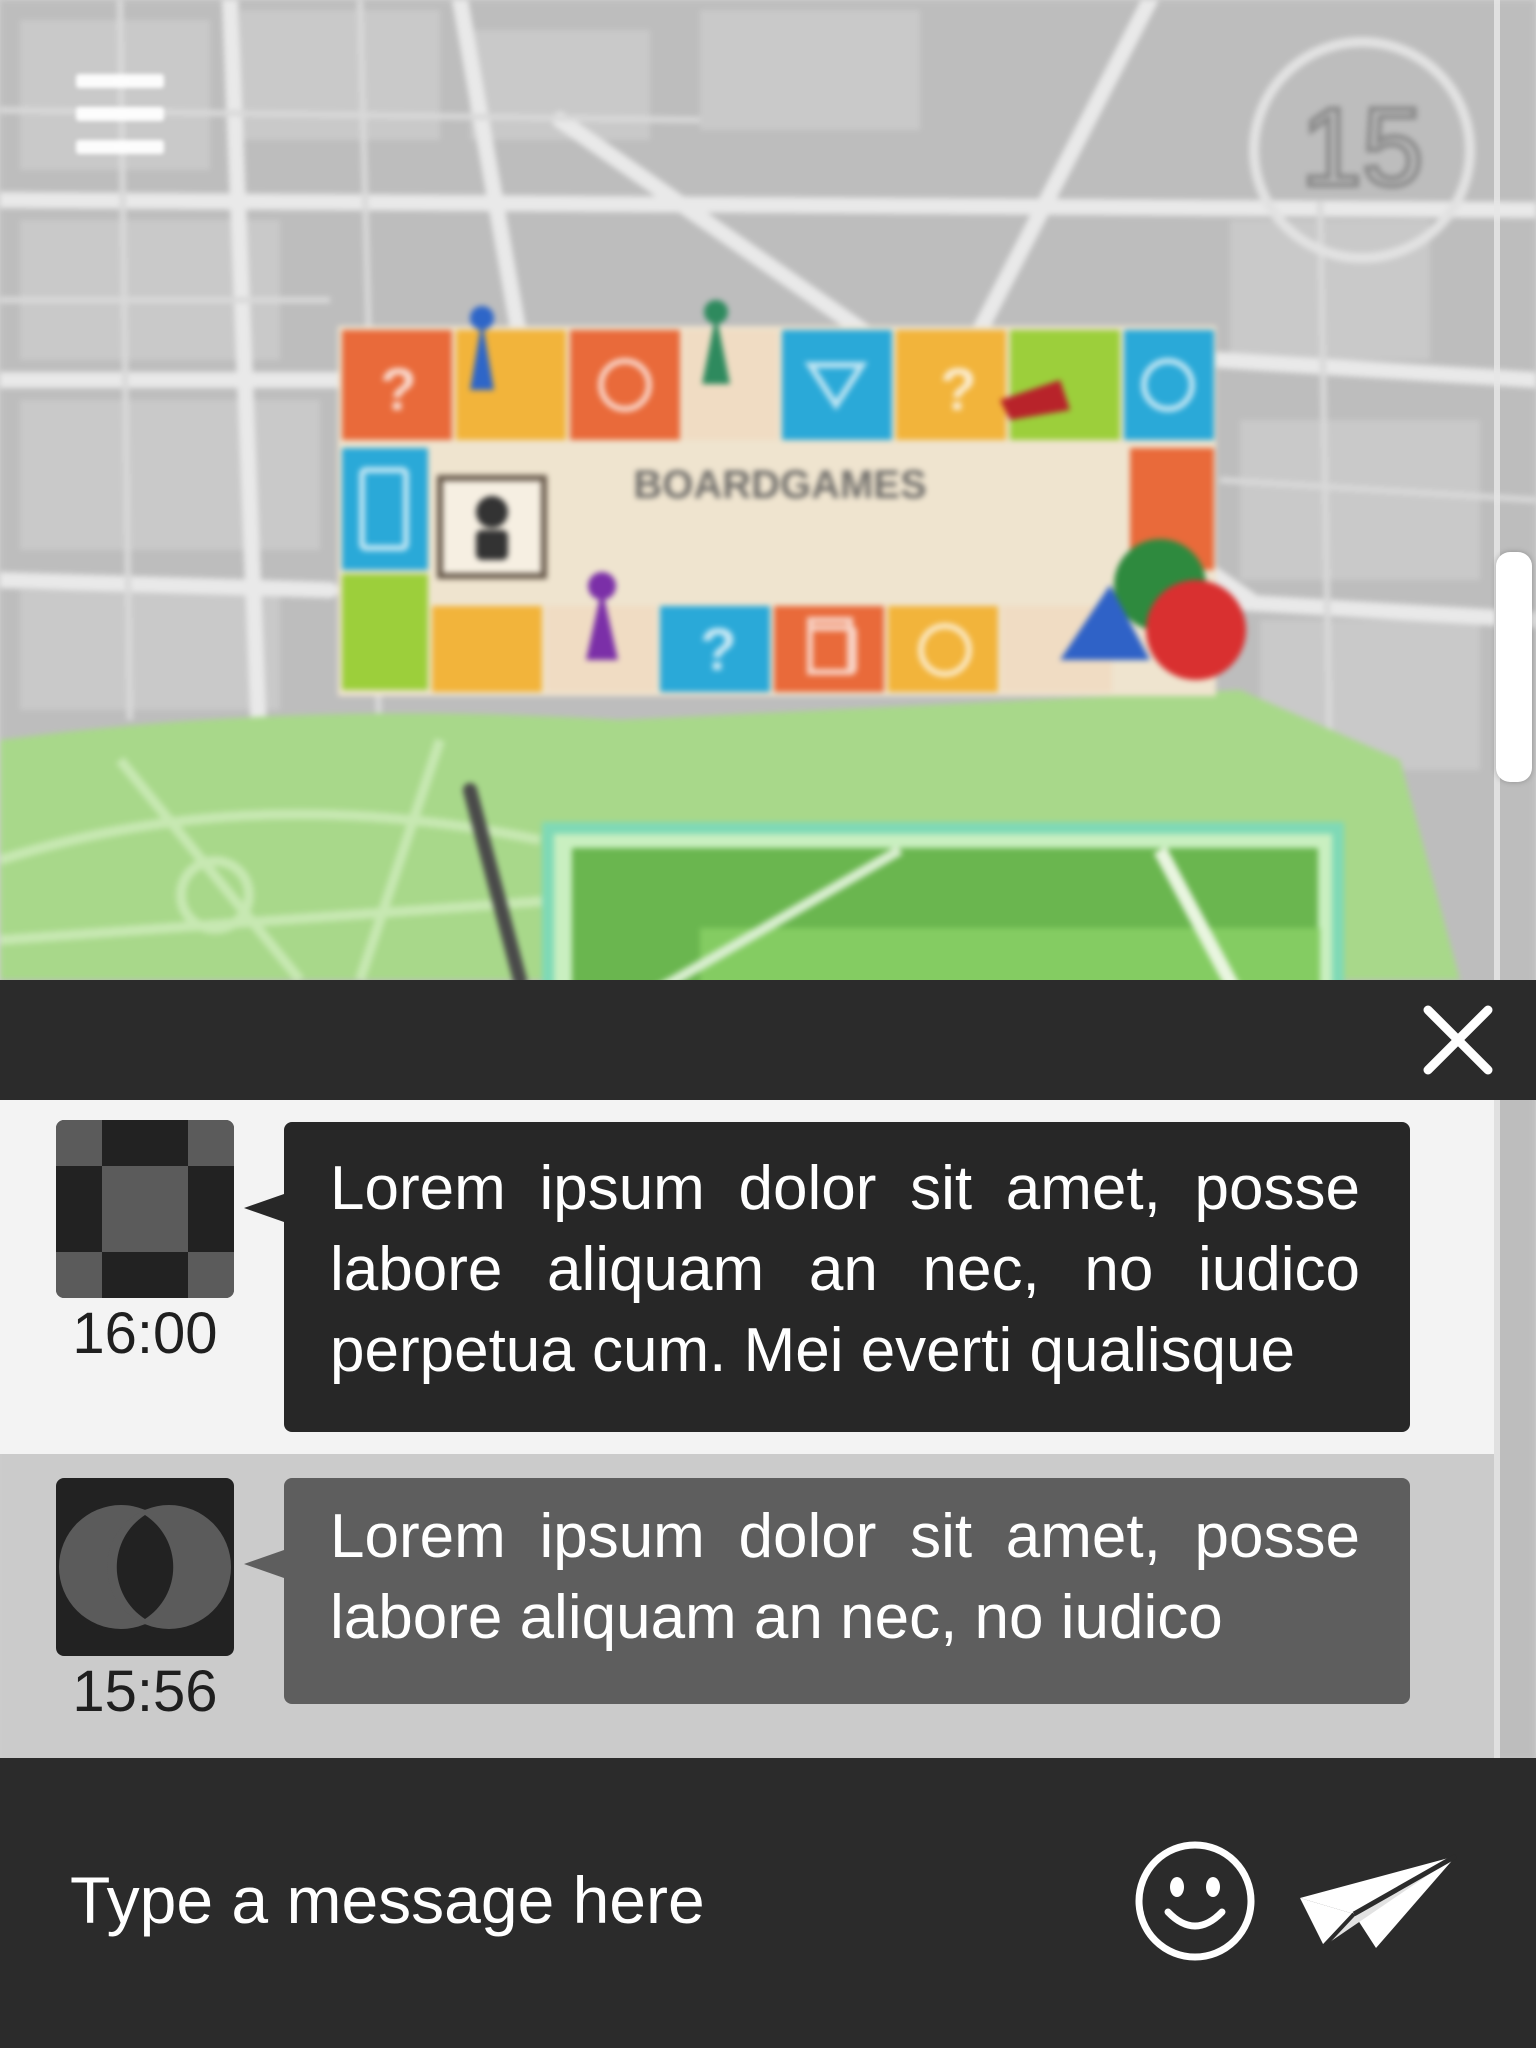 This screenshot has width=1536, height=2048. I want to click on overlapping-circles-avatar, so click(145, 1567).